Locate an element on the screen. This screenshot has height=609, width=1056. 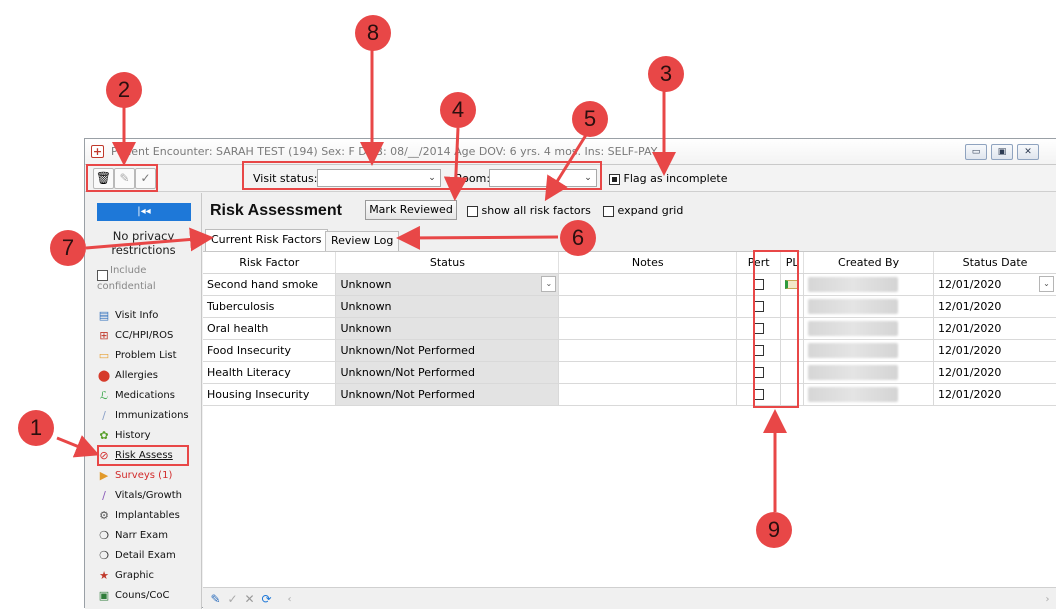
show-all-risk-factors-checkbox: show all risk factors is located at coordinates (529, 210).